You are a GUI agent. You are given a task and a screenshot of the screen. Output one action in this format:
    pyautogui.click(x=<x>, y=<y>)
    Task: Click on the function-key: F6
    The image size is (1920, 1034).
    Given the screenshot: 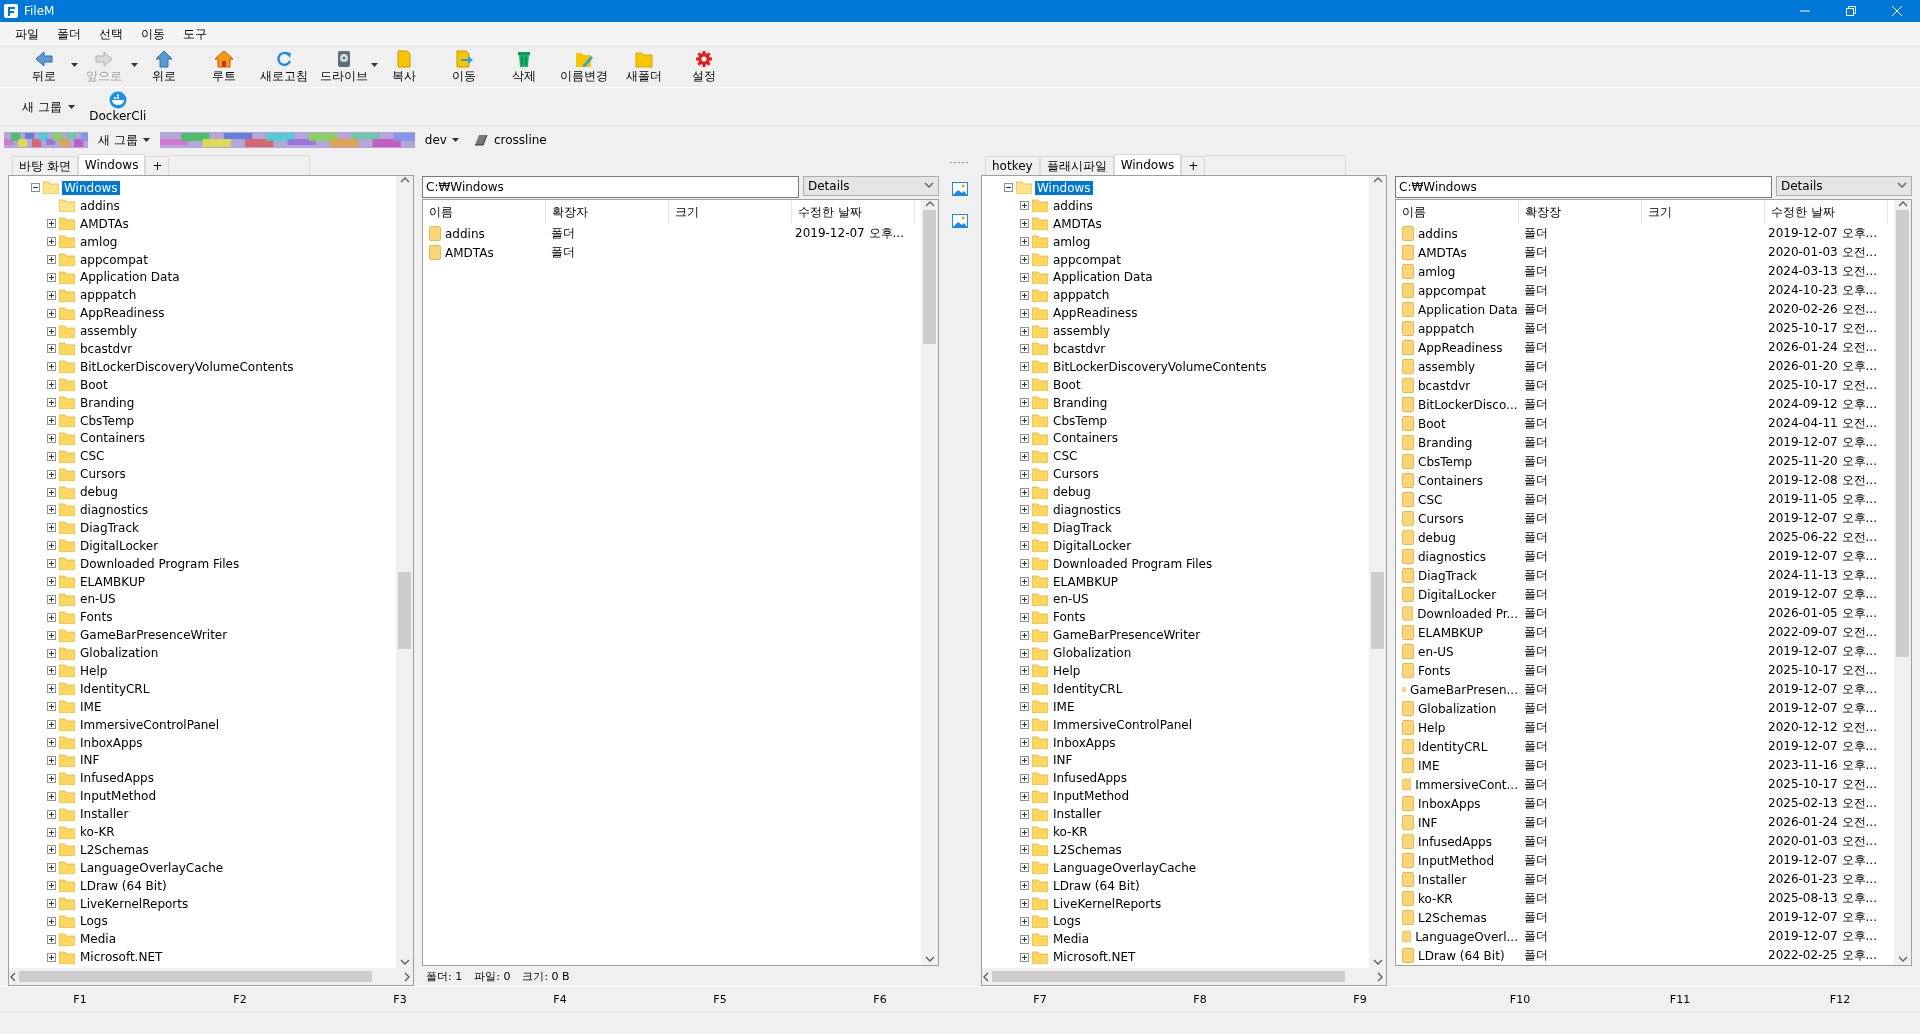 What is the action you would take?
    pyautogui.click(x=880, y=999)
    